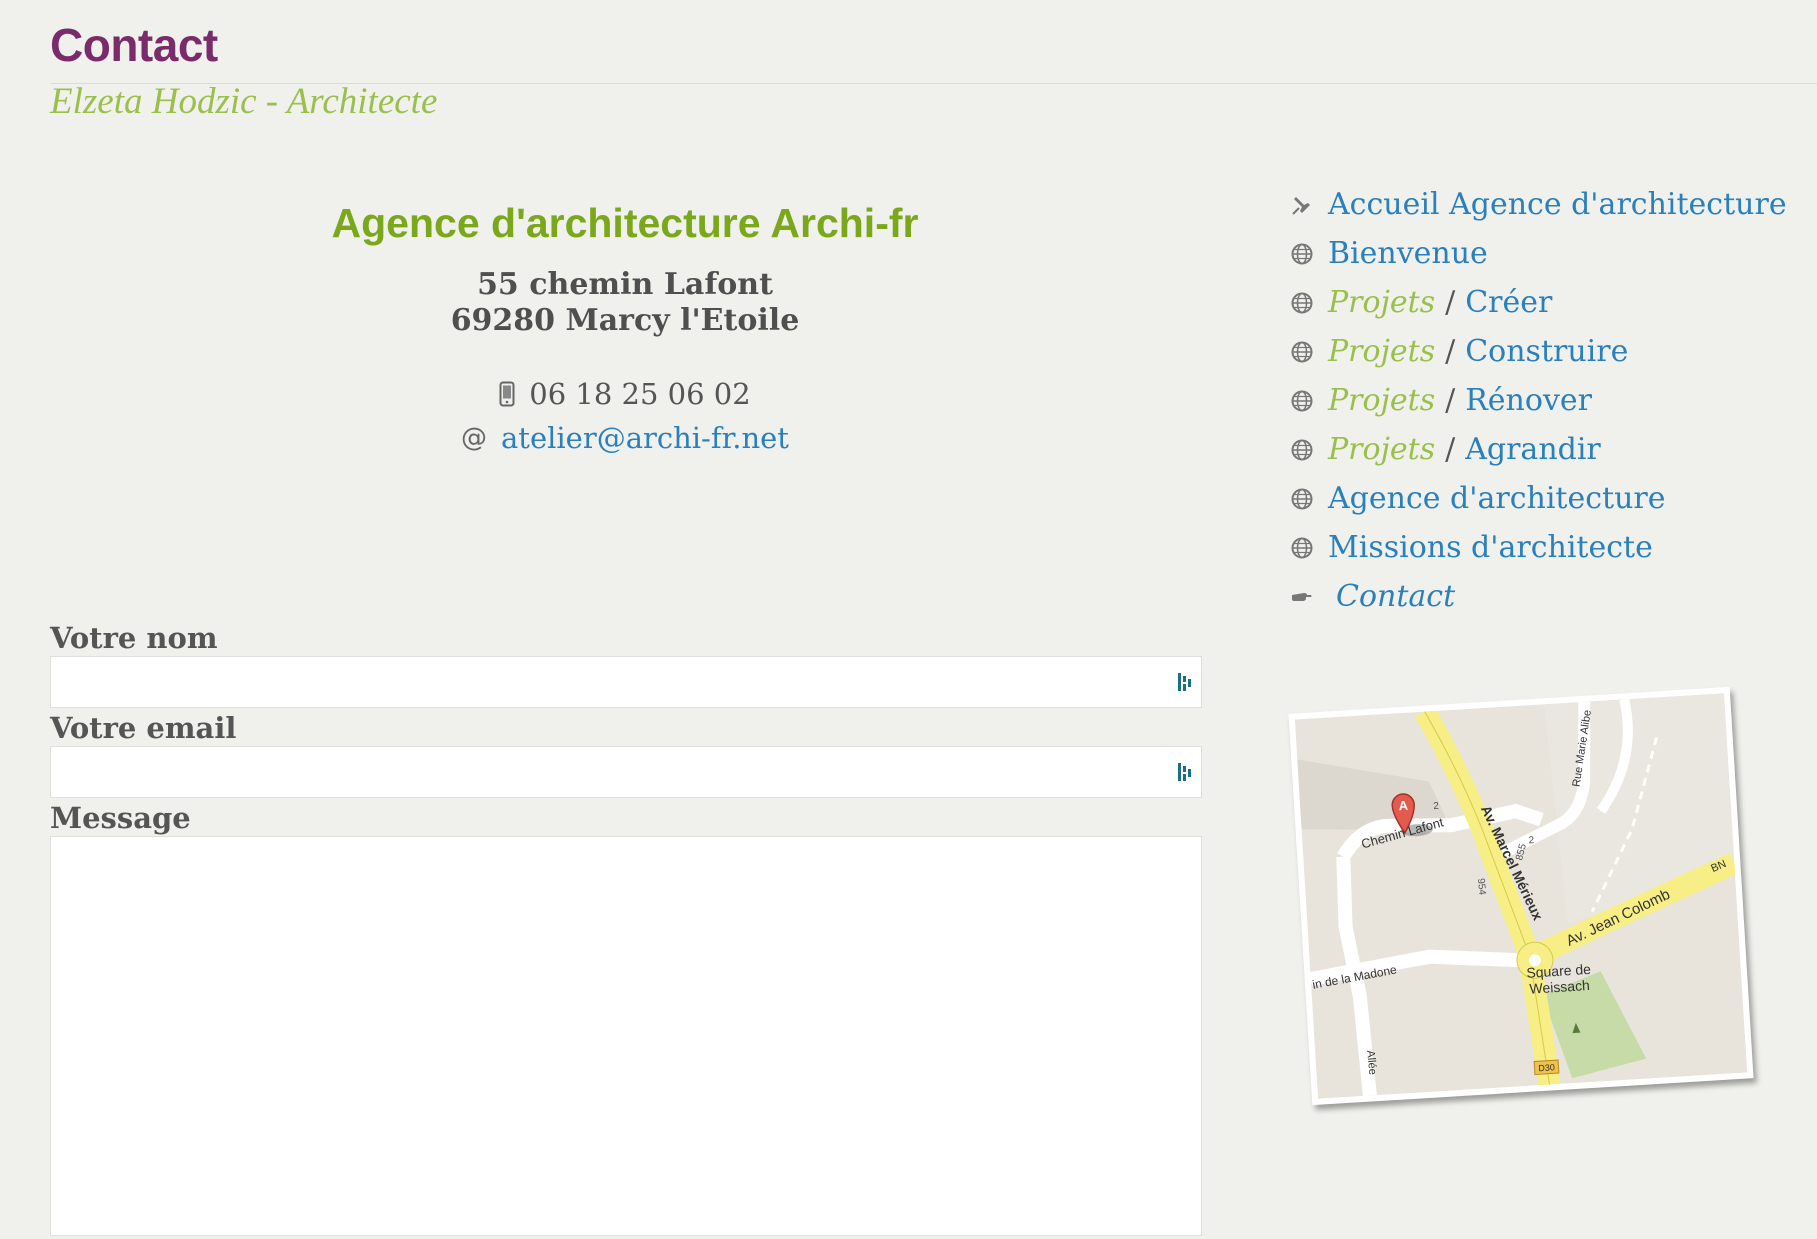 This screenshot has width=1817, height=1239. I want to click on nav-link-renover: Rénover, so click(1528, 400).